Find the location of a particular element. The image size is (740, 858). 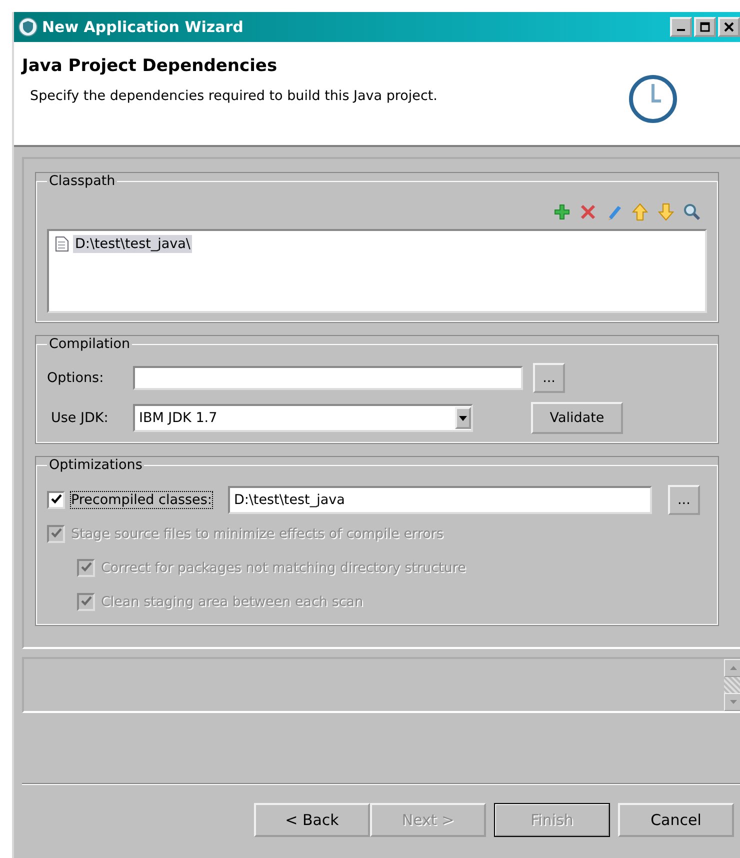

maximize-button is located at coordinates (705, 27).